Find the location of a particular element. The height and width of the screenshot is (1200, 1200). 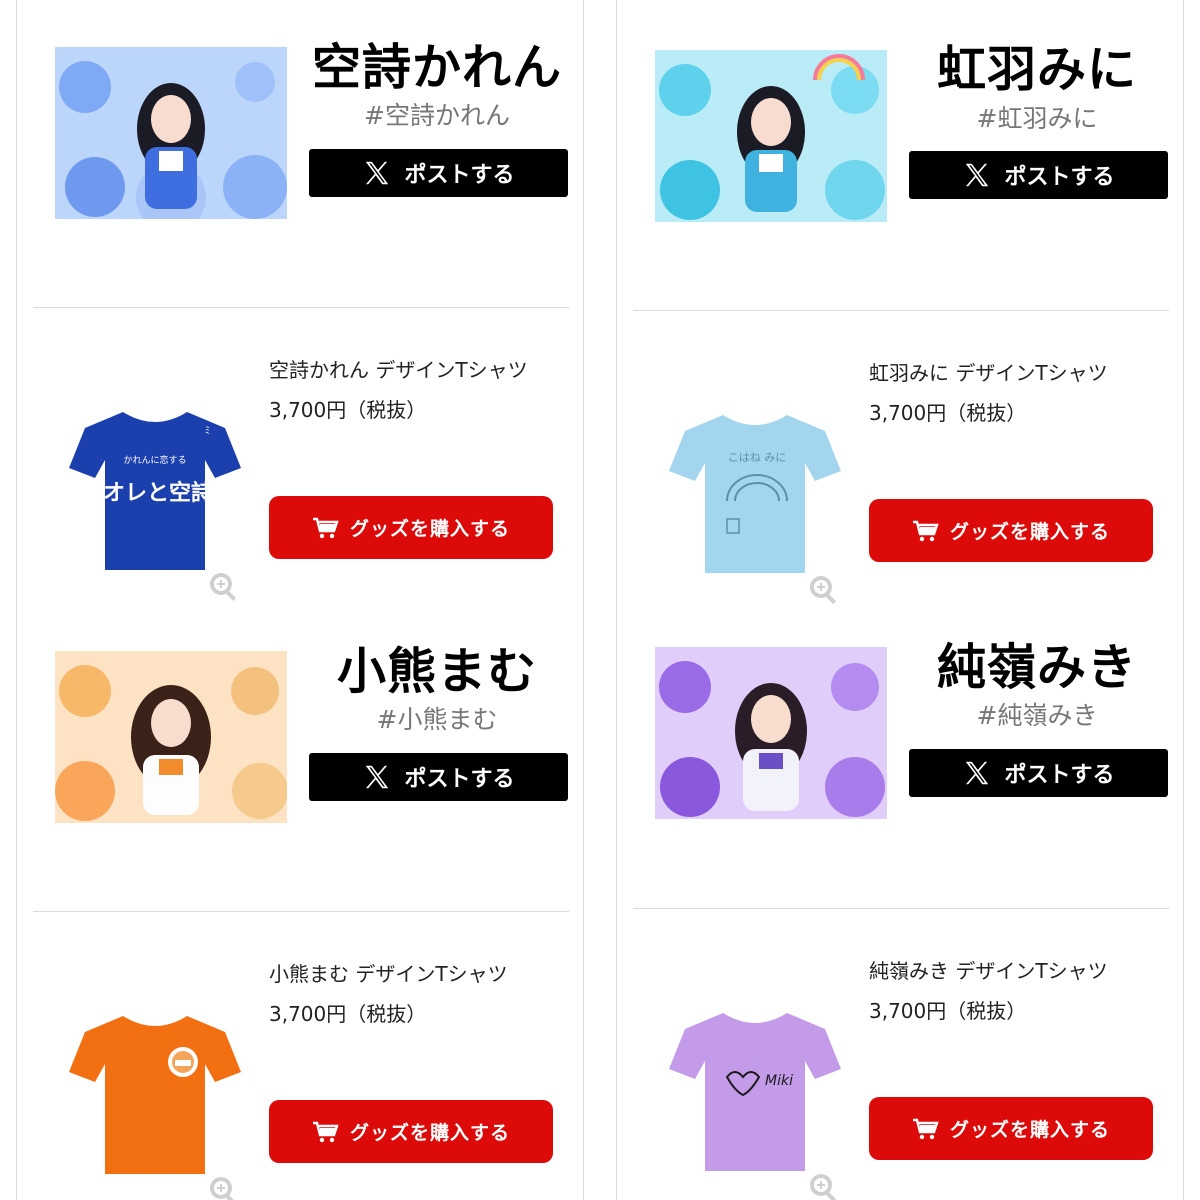

tshirt-print: Miki is located at coordinates (779, 1081).